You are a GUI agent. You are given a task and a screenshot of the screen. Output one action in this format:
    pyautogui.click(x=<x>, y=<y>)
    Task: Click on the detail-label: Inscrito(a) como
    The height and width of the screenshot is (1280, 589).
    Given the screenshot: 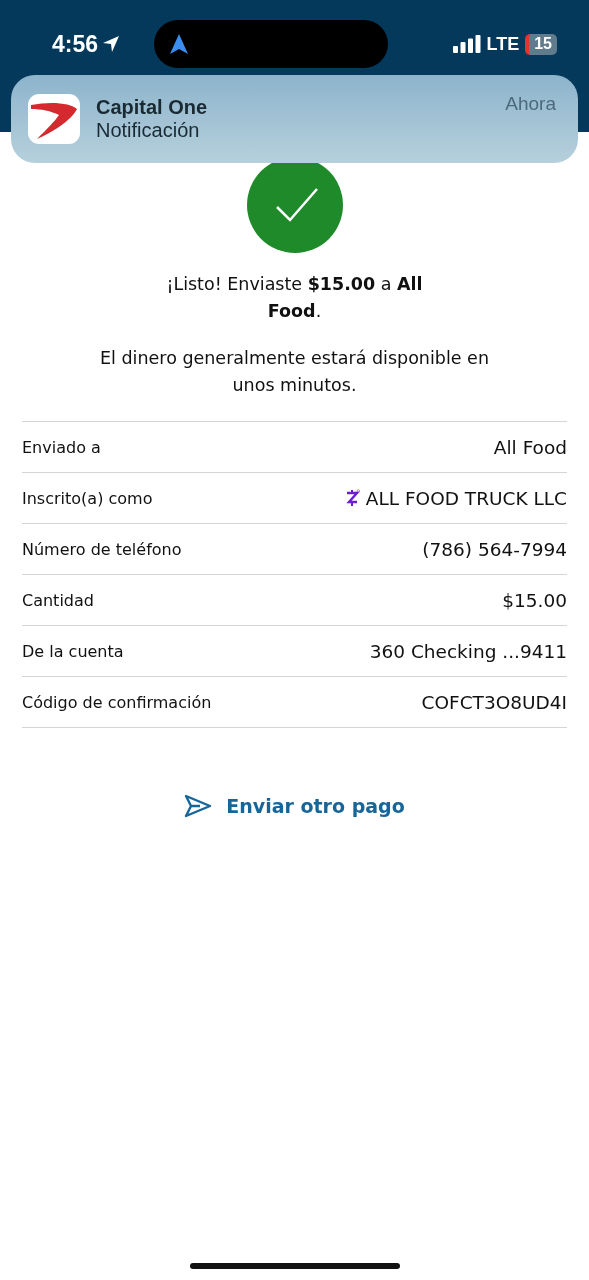 What is the action you would take?
    pyautogui.click(x=87, y=498)
    